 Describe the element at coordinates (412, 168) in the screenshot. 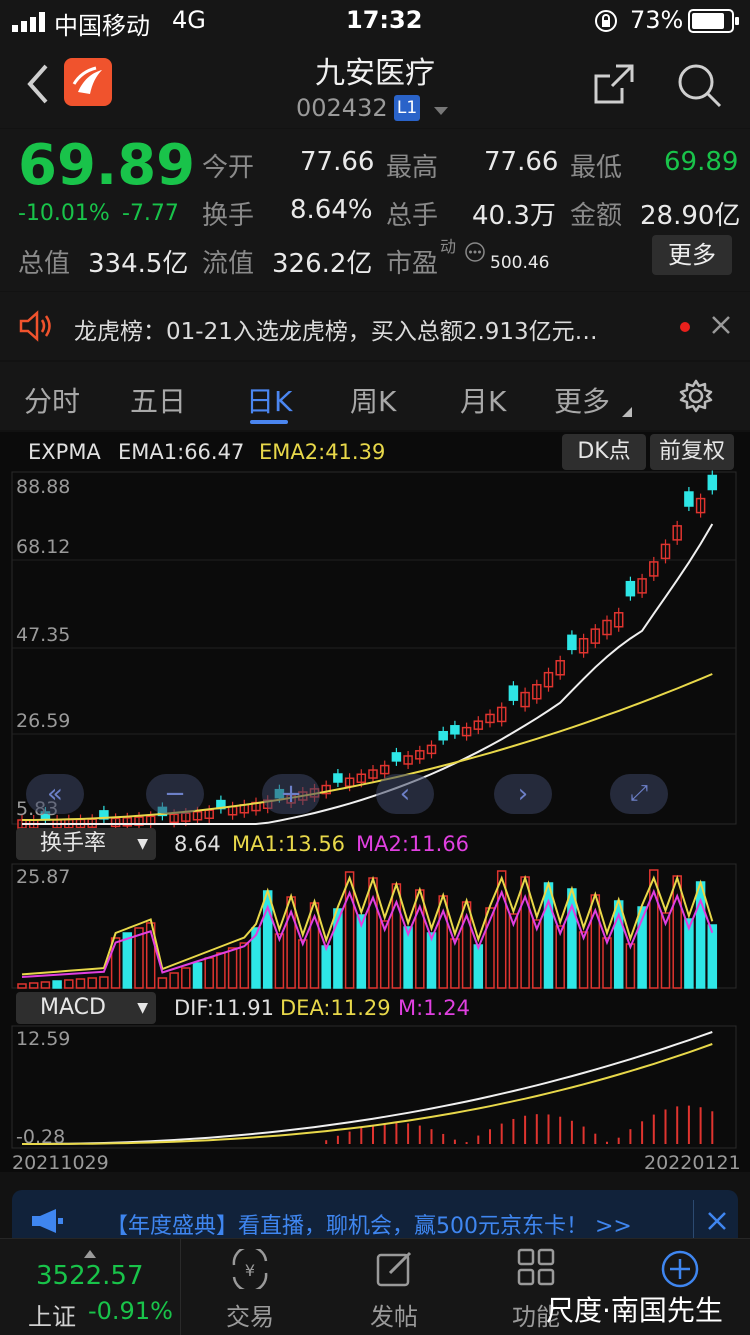

I see `high-label: 最高` at that location.